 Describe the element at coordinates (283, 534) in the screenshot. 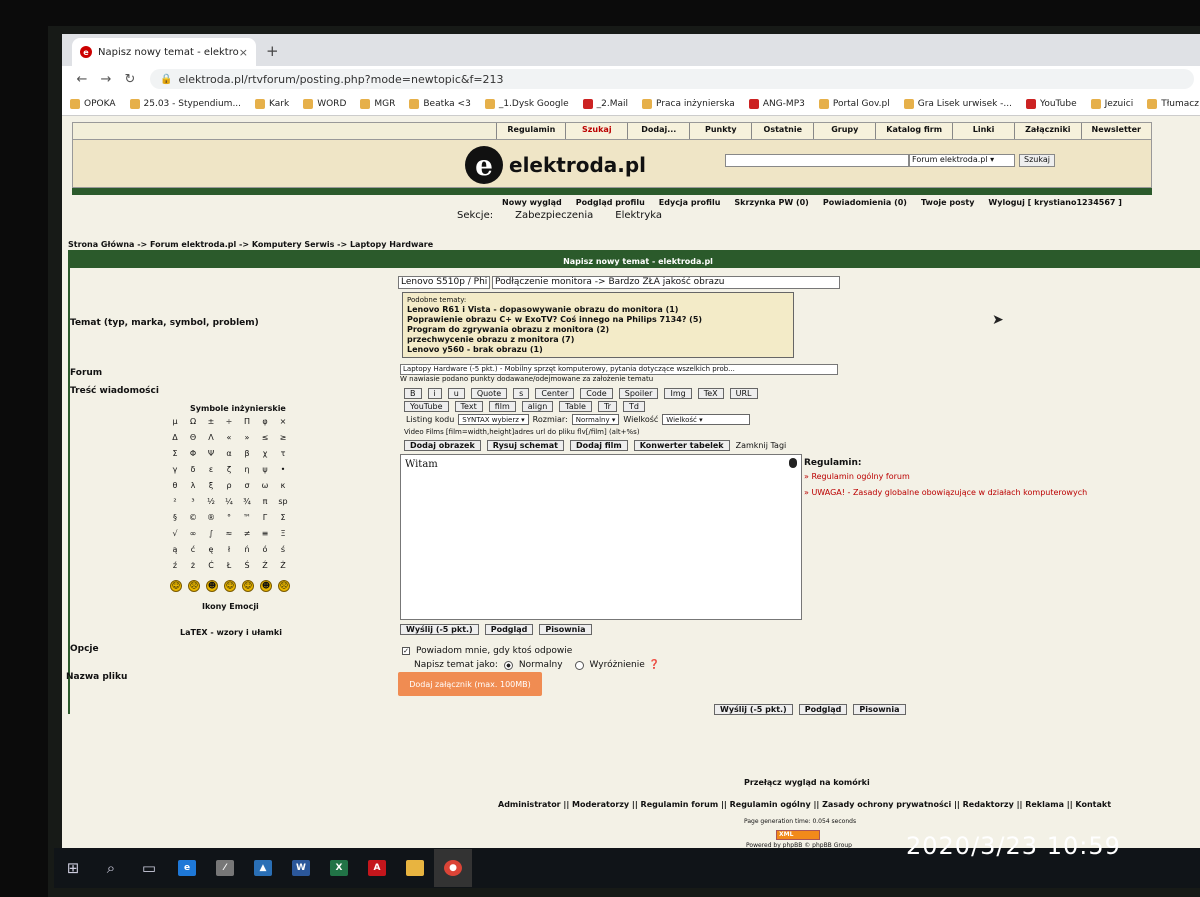

I see `symbol-button: Ξ` at that location.